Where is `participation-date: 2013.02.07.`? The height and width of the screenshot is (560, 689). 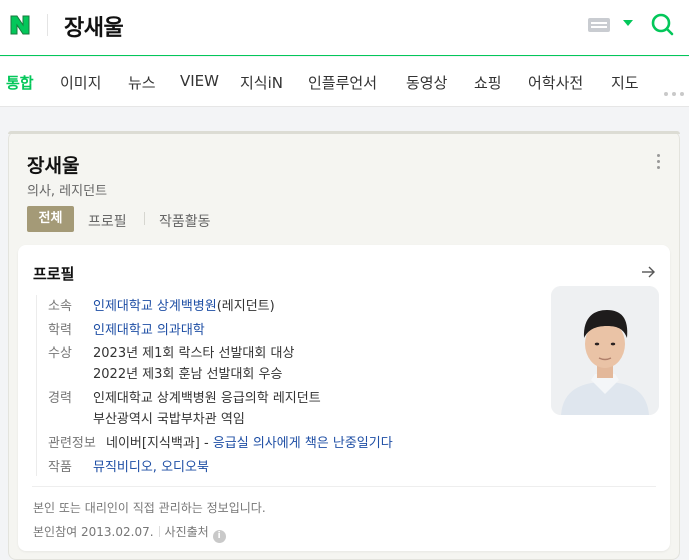
participation-date: 2013.02.07. is located at coordinates (117, 532).